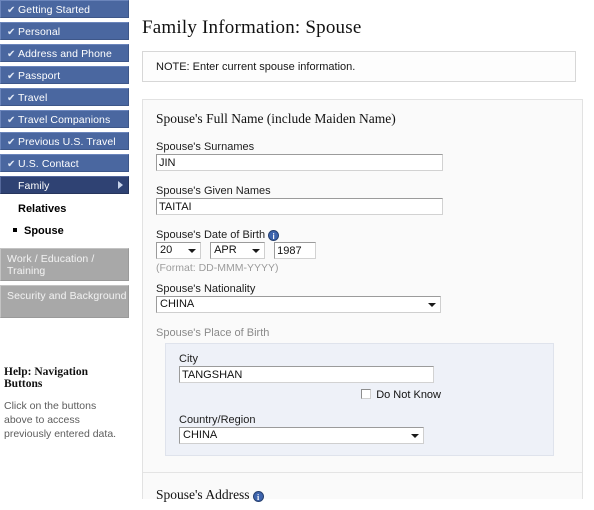 The width and height of the screenshot is (594, 510). Describe the element at coordinates (39, 32) in the screenshot. I see `sidebar-item-label: Personal` at that location.